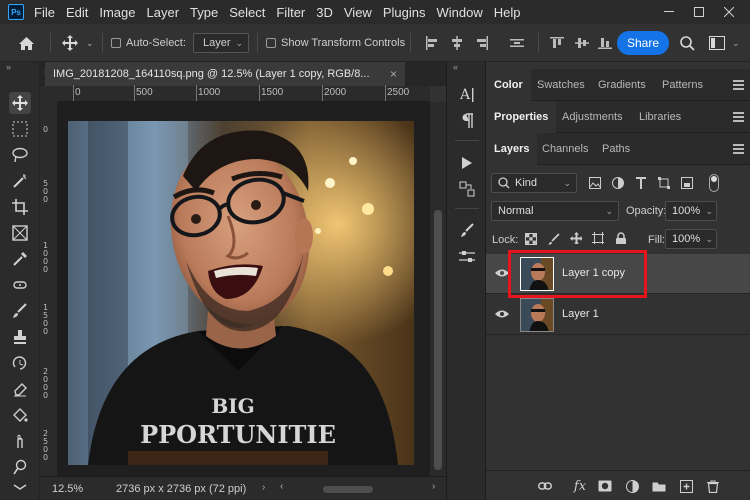 The width and height of the screenshot is (750, 500). I want to click on zoom-level: 12.5%, so click(67, 489).